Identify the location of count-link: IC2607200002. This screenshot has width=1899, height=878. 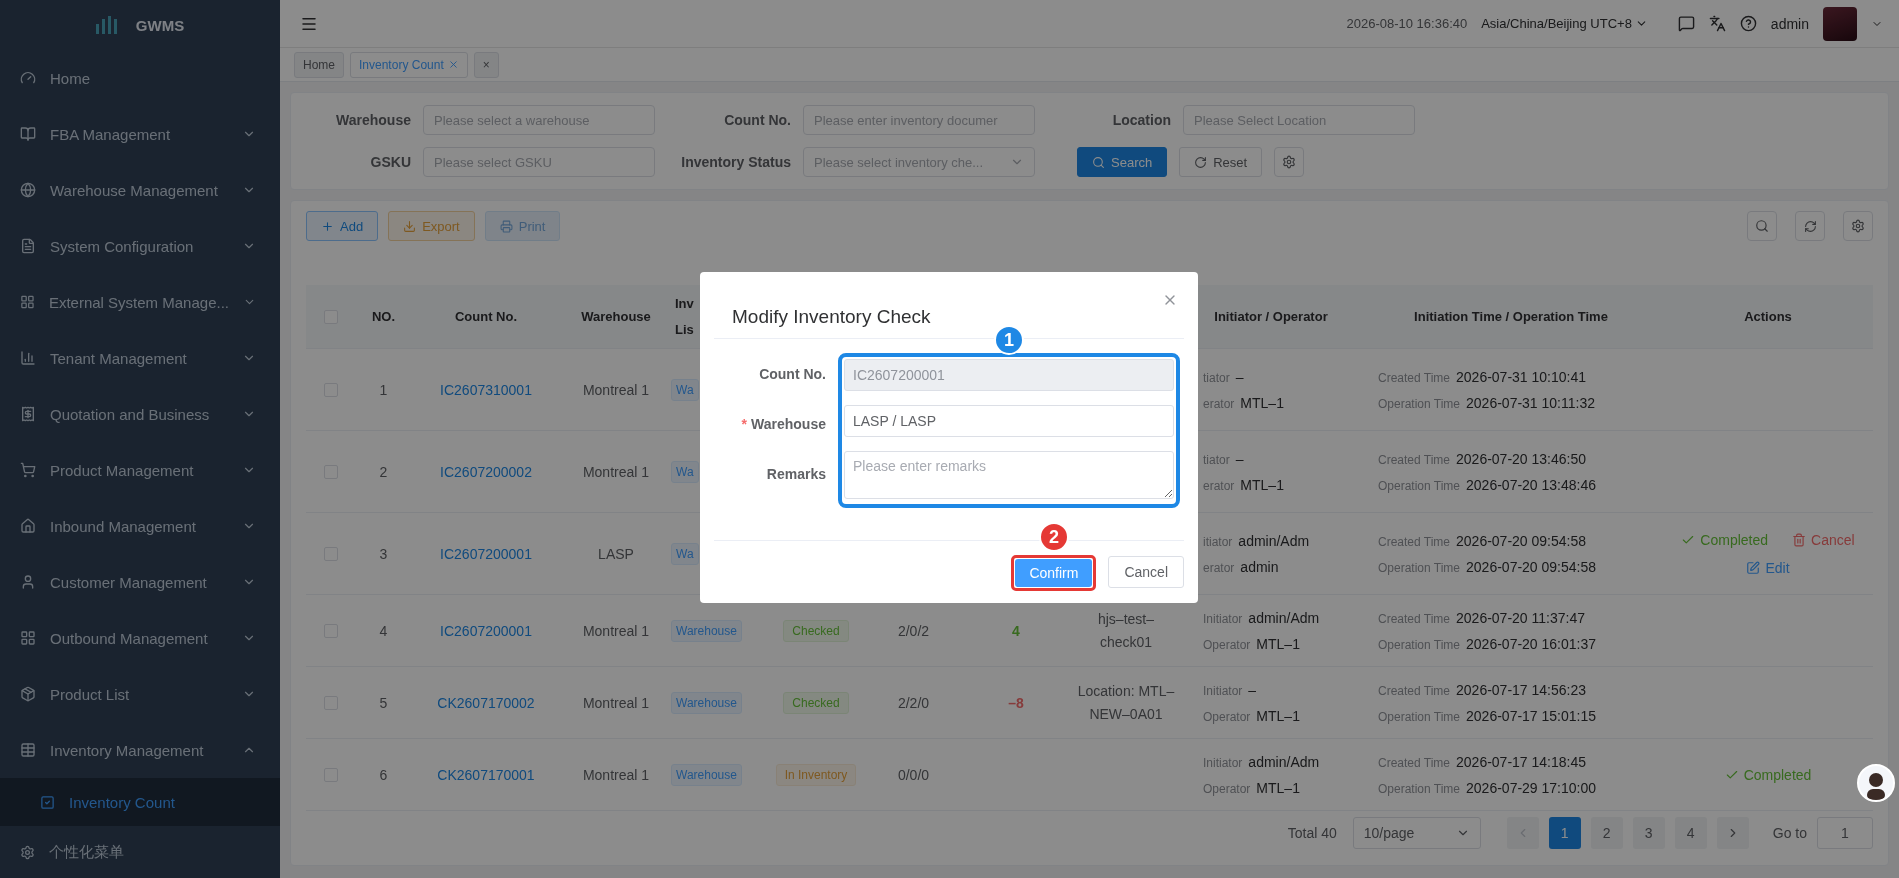
(486, 471).